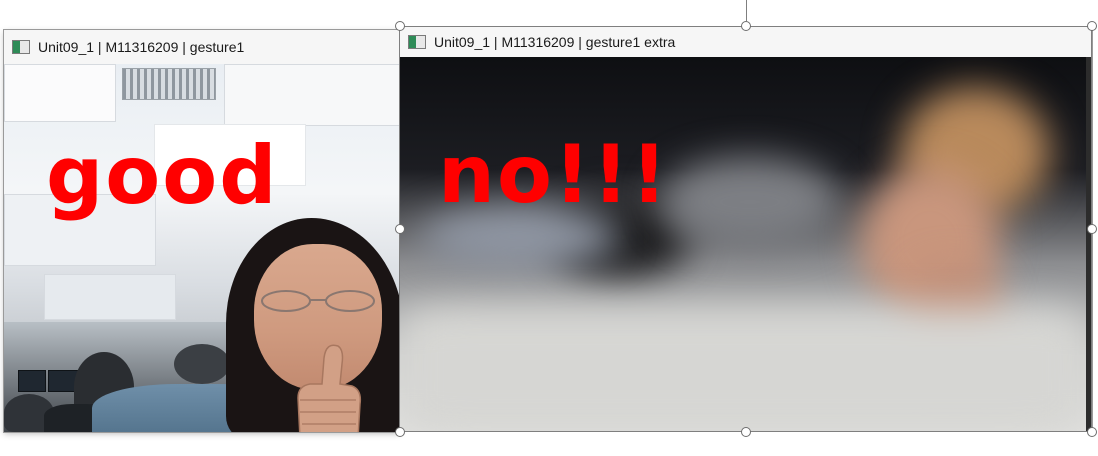 The width and height of the screenshot is (1098, 456). What do you see at coordinates (141, 47) in the screenshot?
I see `window-title: Unit09_1 | M11316209 | gesture1` at bounding box center [141, 47].